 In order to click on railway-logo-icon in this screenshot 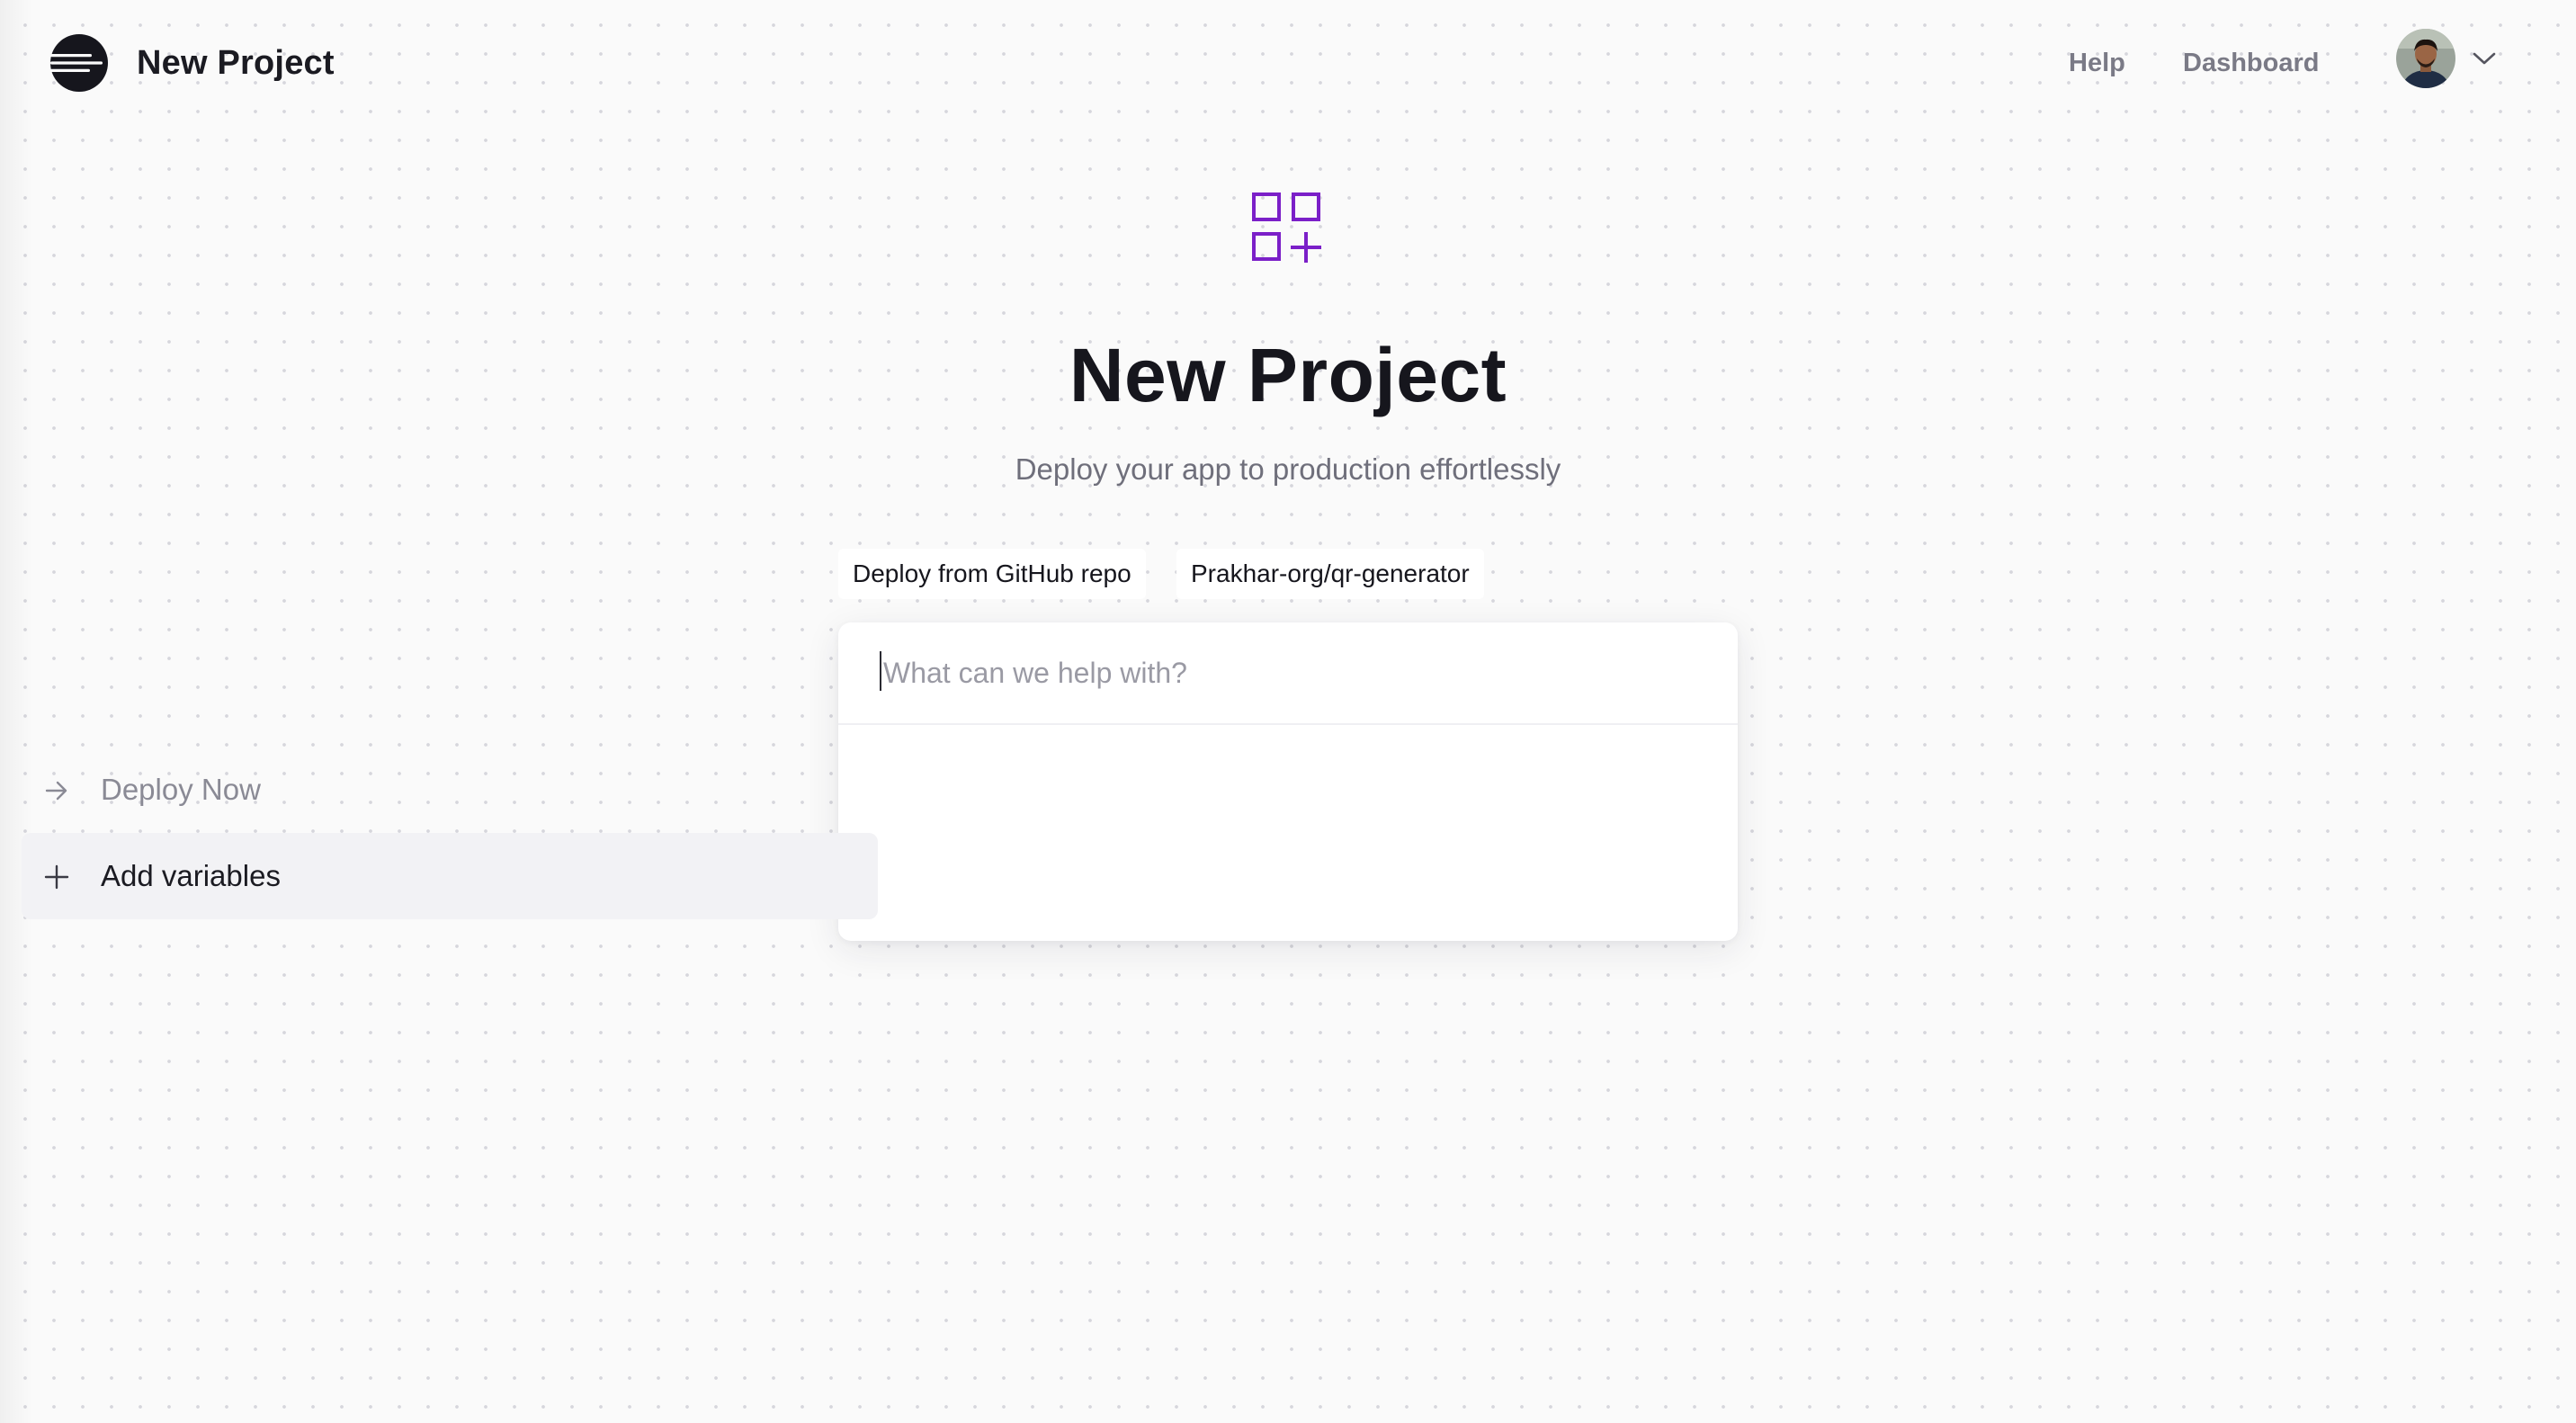, I will do `click(79, 63)`.